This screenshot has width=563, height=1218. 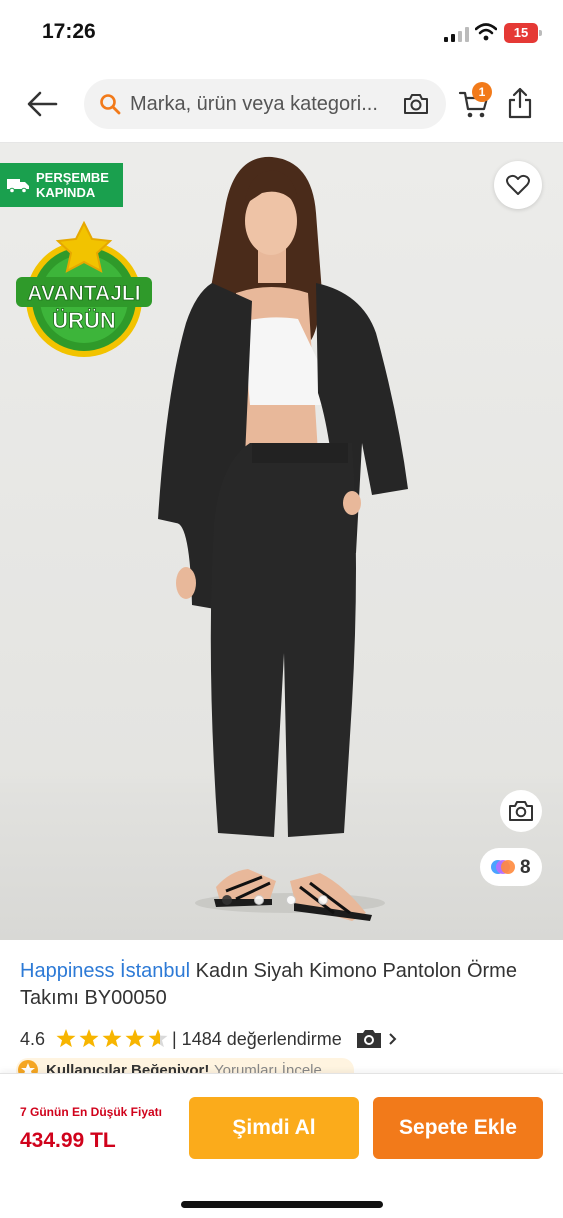 I want to click on visual-search-button, so click(x=521, y=811).